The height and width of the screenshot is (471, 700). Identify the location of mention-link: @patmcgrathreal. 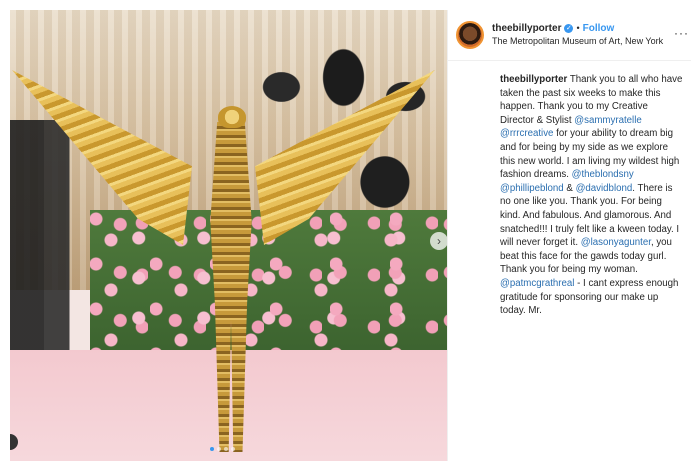
(537, 283).